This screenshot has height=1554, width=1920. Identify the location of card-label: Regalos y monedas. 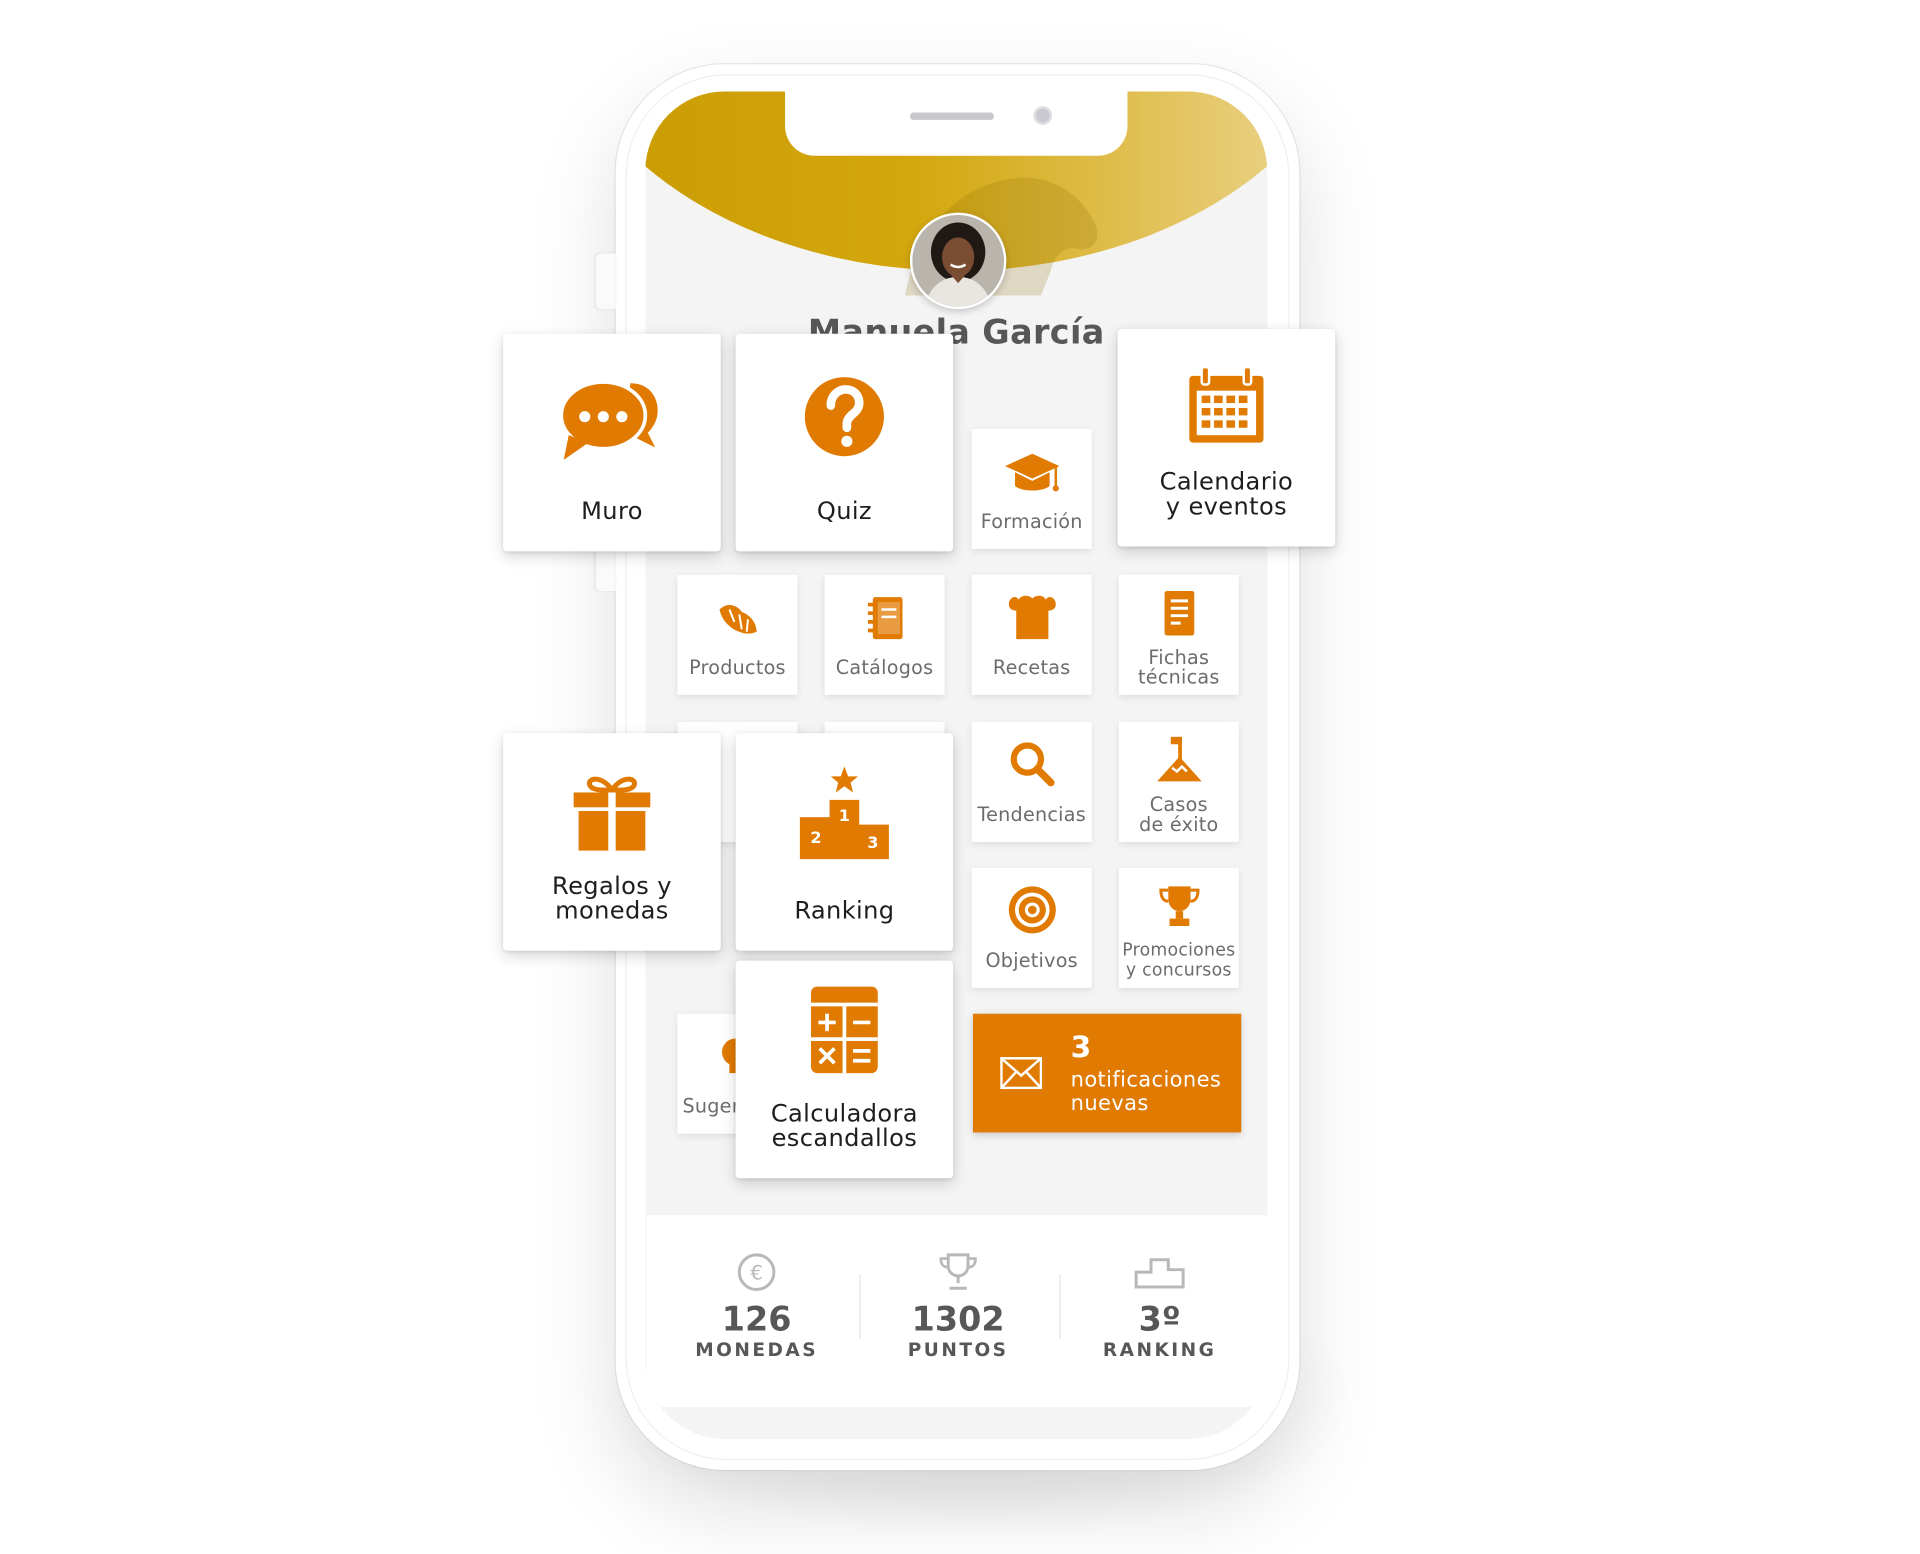
(612, 898).